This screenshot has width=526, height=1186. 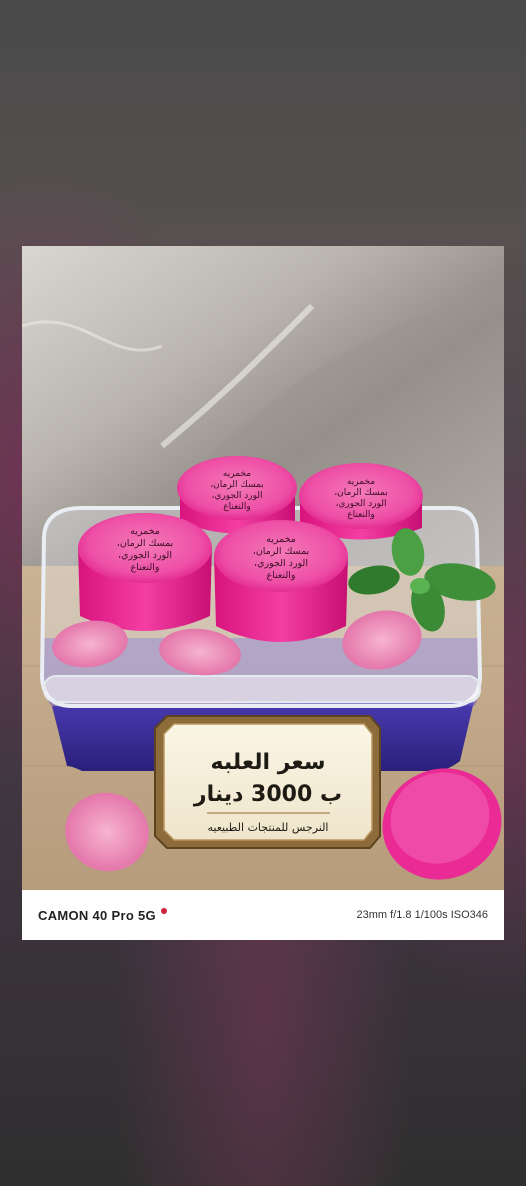 I want to click on price-sign-amount: ب 3000 دينار, so click(x=267, y=794).